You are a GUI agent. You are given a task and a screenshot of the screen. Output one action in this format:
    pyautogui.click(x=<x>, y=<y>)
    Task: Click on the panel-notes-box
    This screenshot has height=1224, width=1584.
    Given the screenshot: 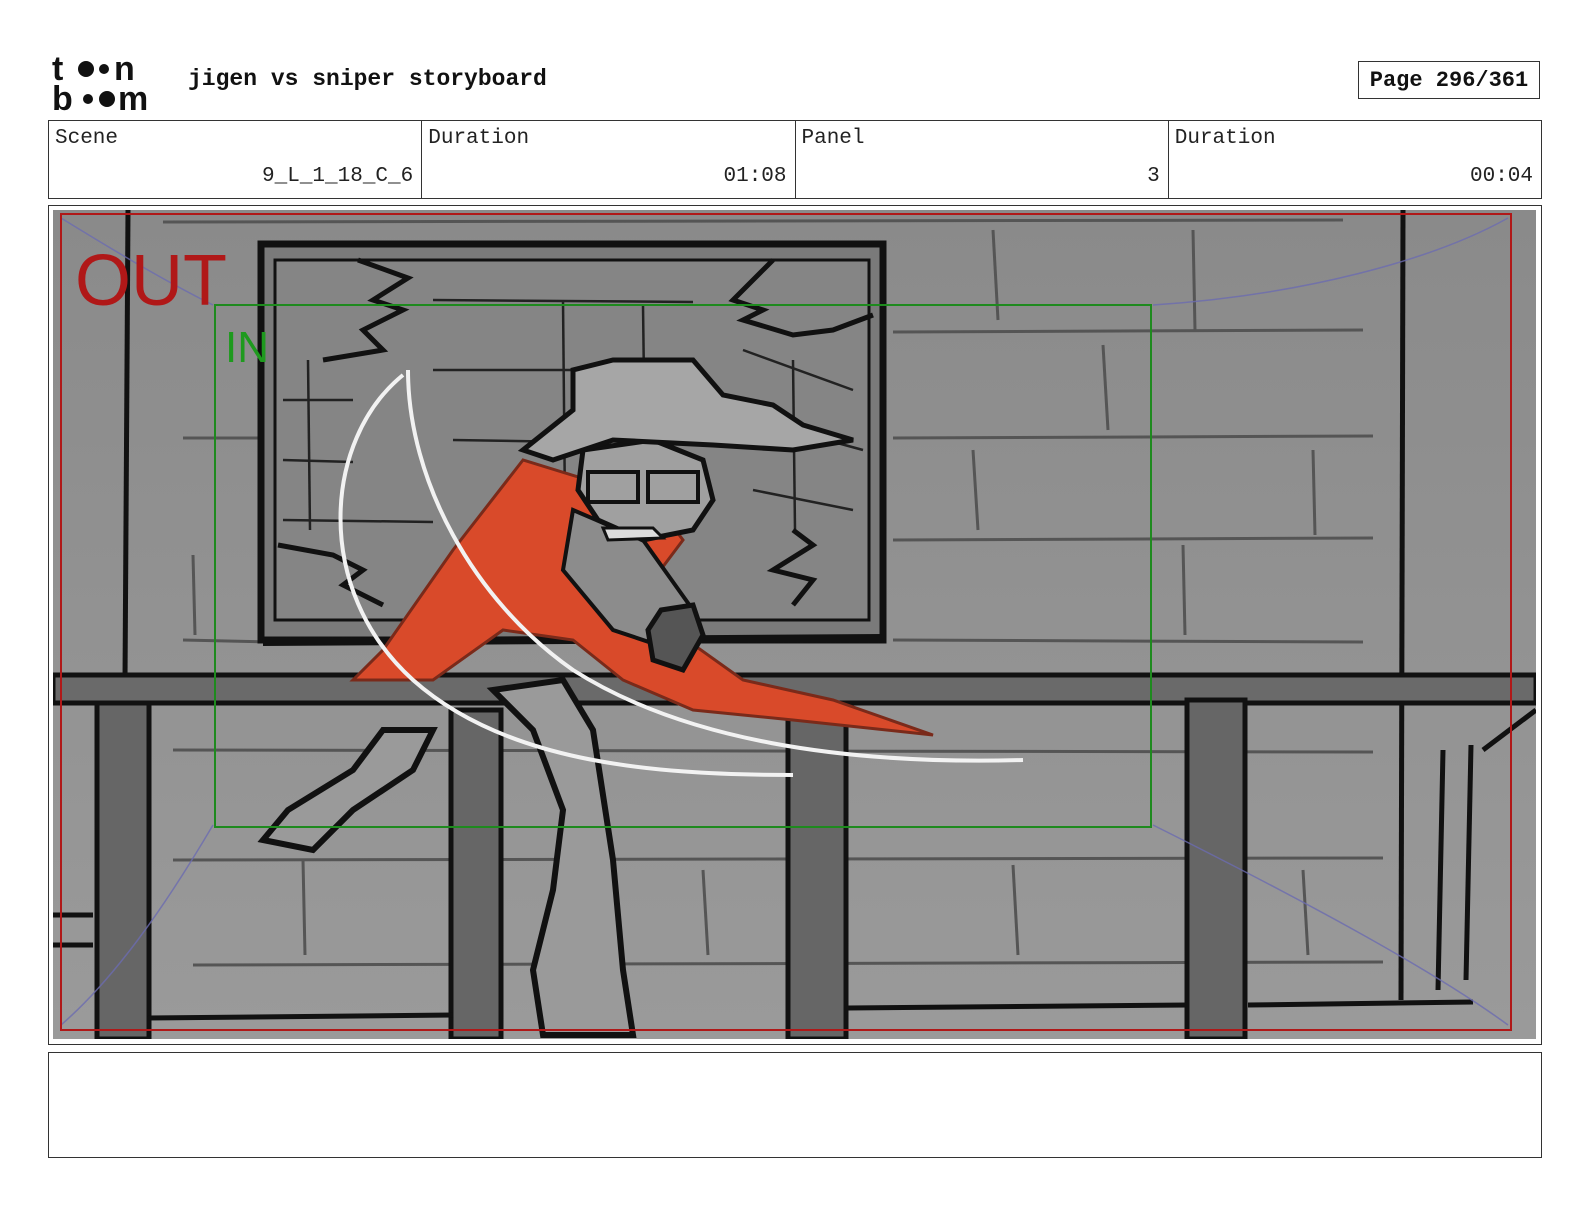 What is the action you would take?
    pyautogui.click(x=795, y=1105)
    